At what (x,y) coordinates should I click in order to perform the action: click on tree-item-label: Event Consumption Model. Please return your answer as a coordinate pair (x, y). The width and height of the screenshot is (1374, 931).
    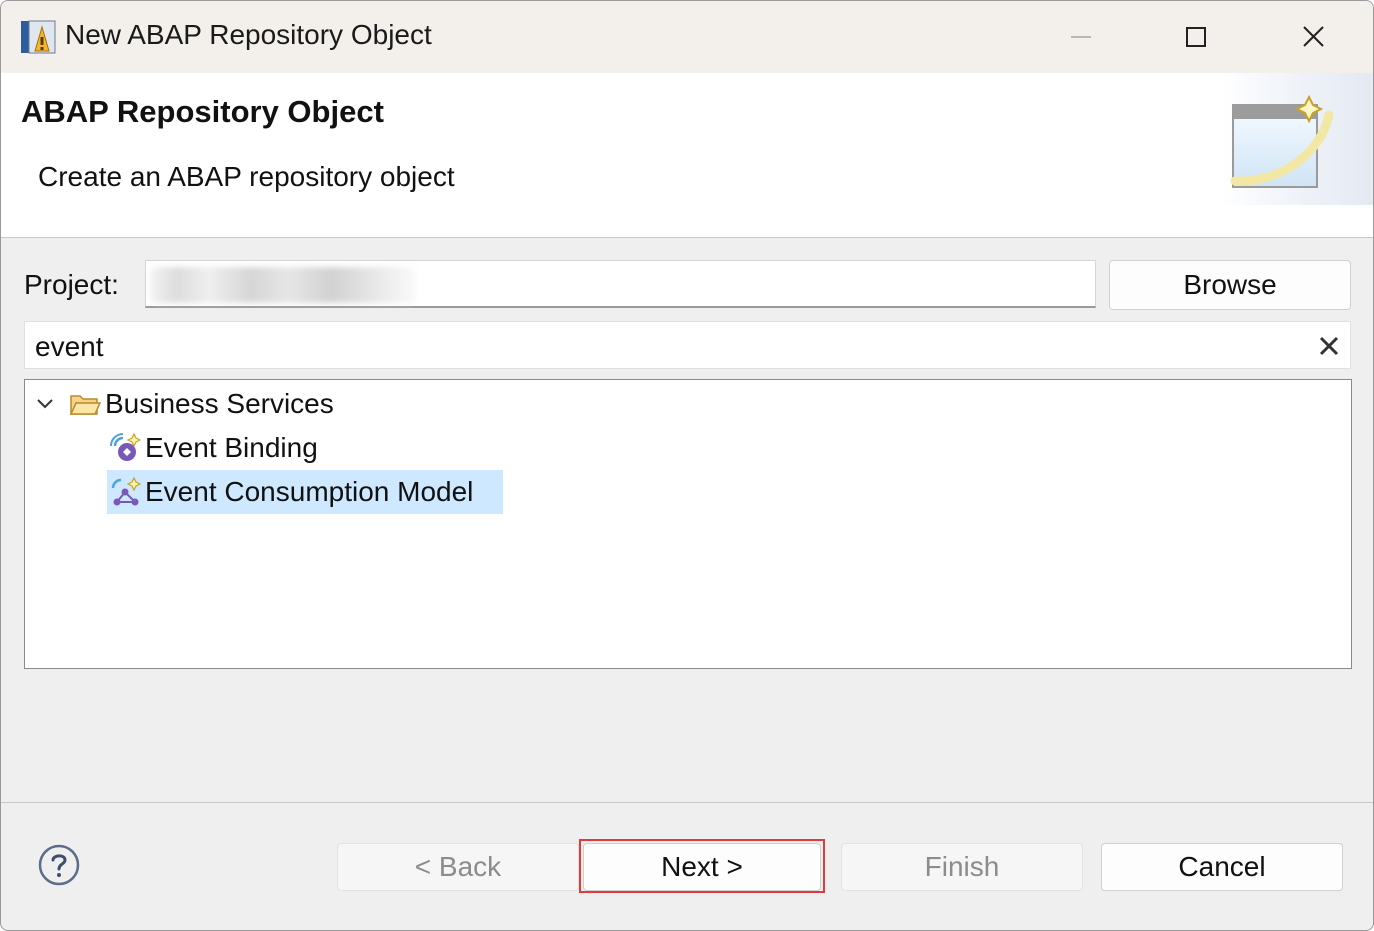
    Looking at the image, I should click on (309, 491).